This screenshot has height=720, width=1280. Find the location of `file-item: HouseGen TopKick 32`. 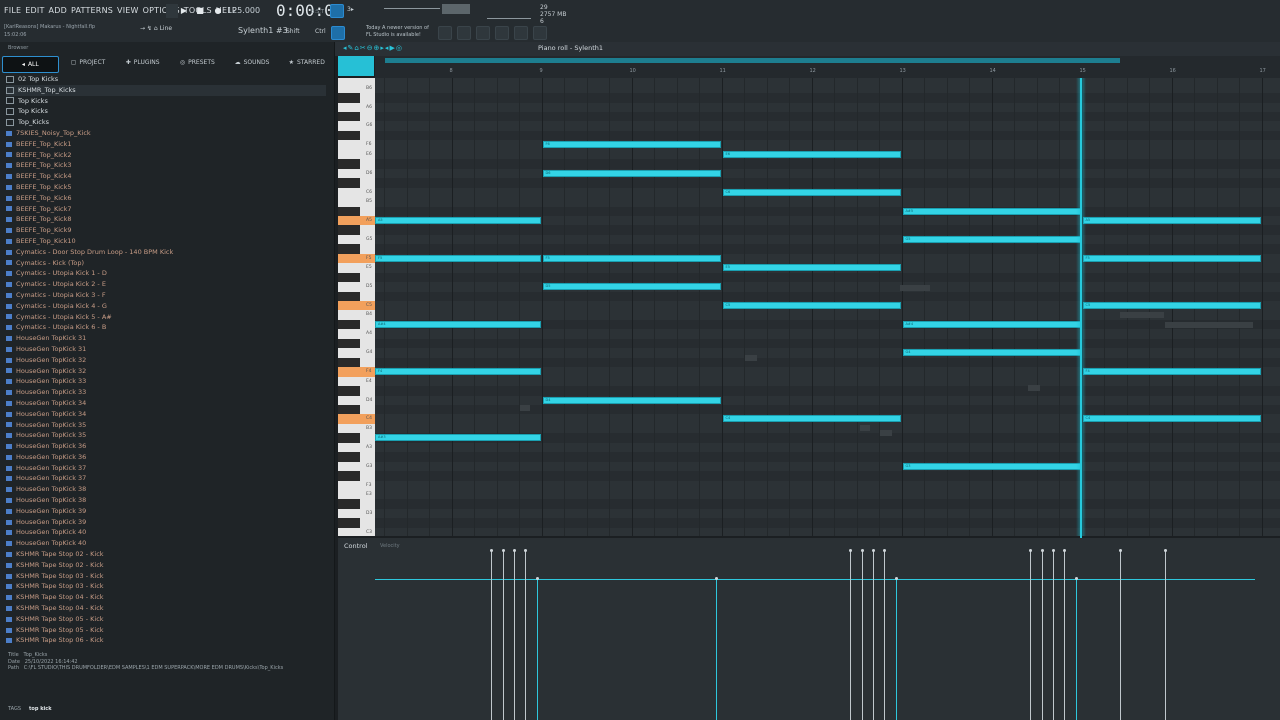

file-item: HouseGen TopKick 32 is located at coordinates (166, 360).